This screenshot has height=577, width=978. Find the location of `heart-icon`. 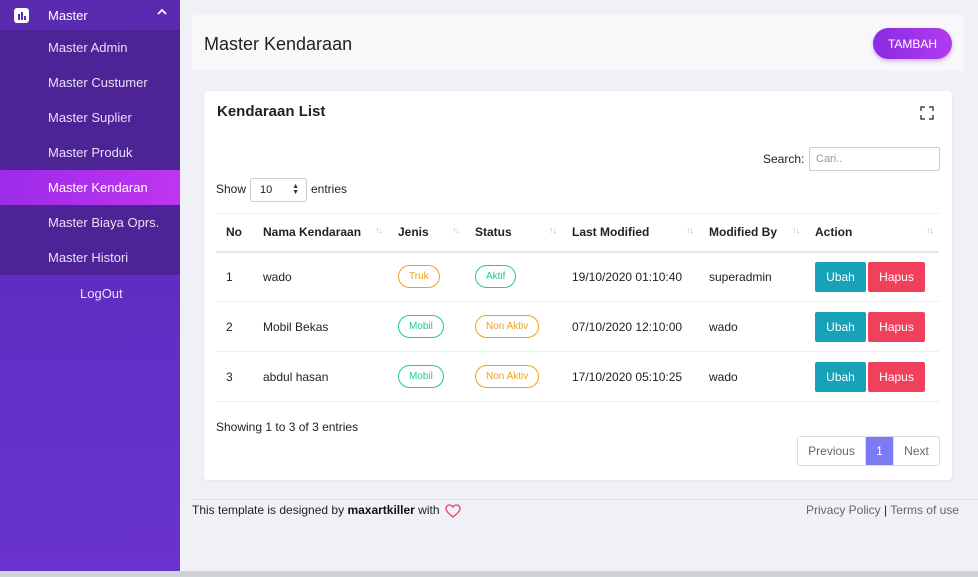

heart-icon is located at coordinates (453, 511).